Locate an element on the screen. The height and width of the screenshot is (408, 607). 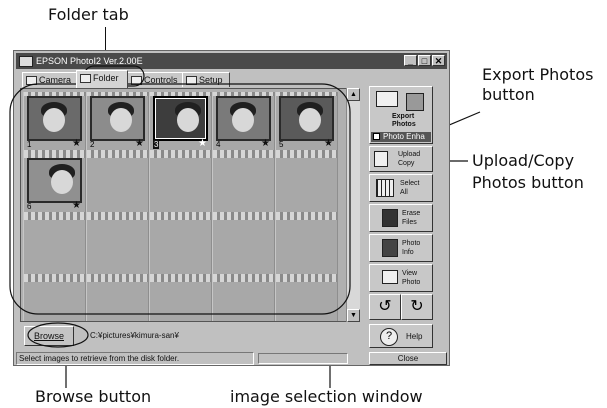
folder-icon is located at coordinates (85, 79).